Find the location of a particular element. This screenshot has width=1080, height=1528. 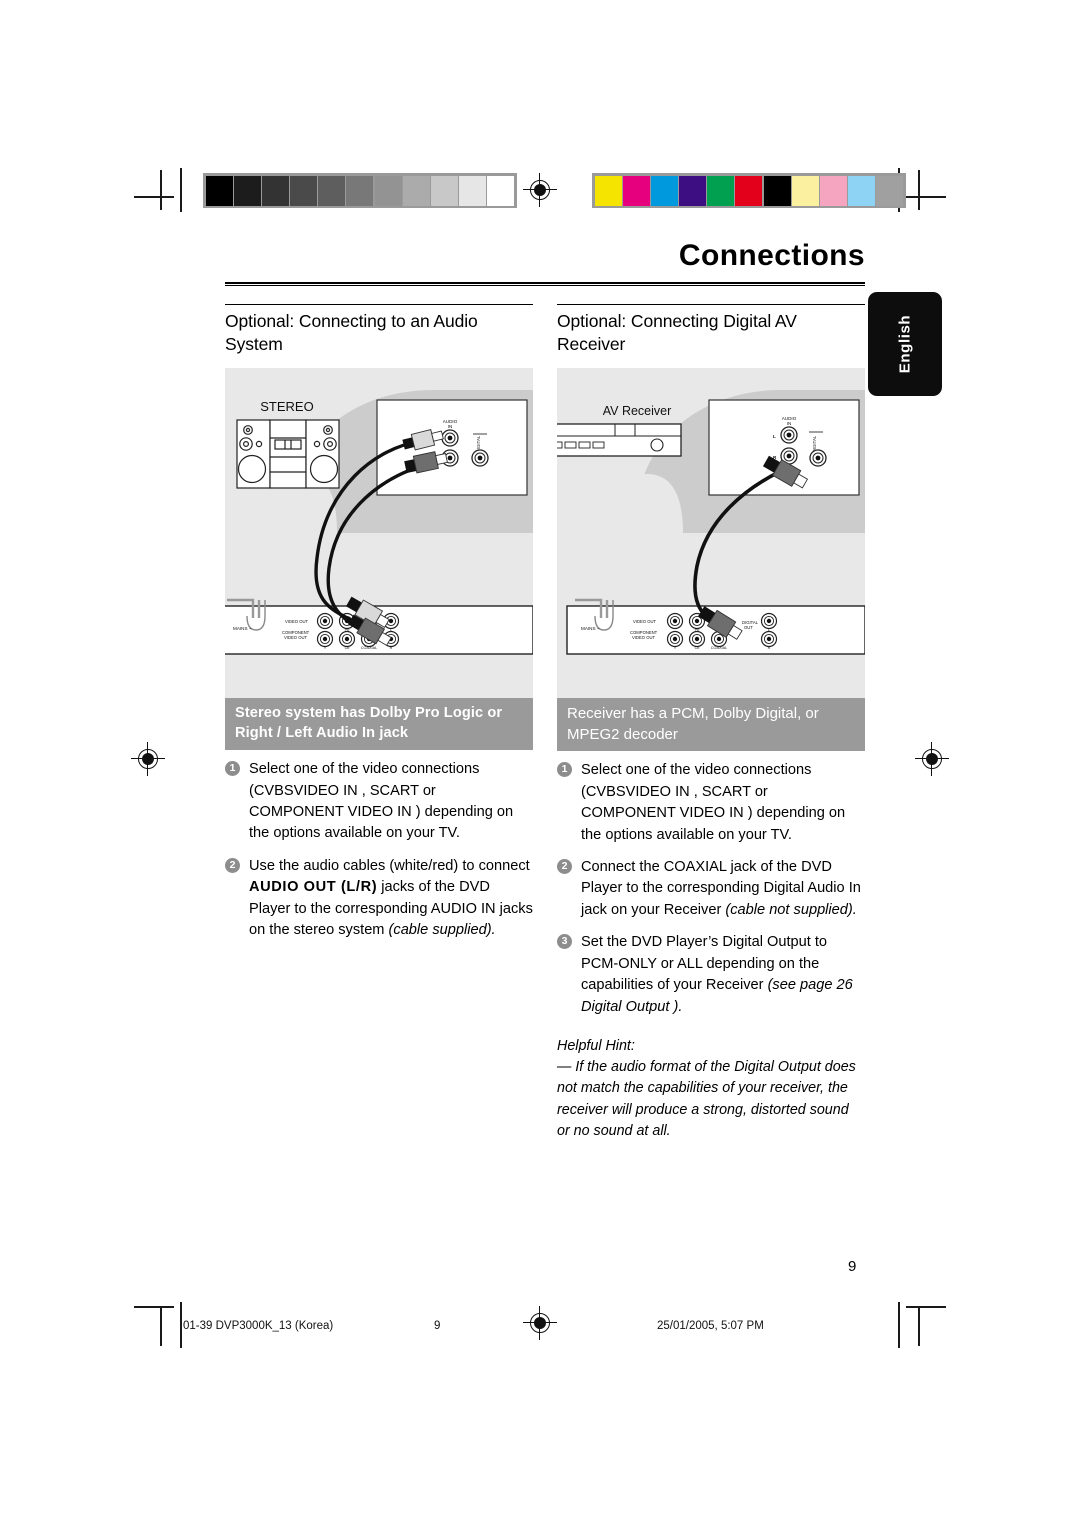

registration-target-top is located at coordinates (540, 190).